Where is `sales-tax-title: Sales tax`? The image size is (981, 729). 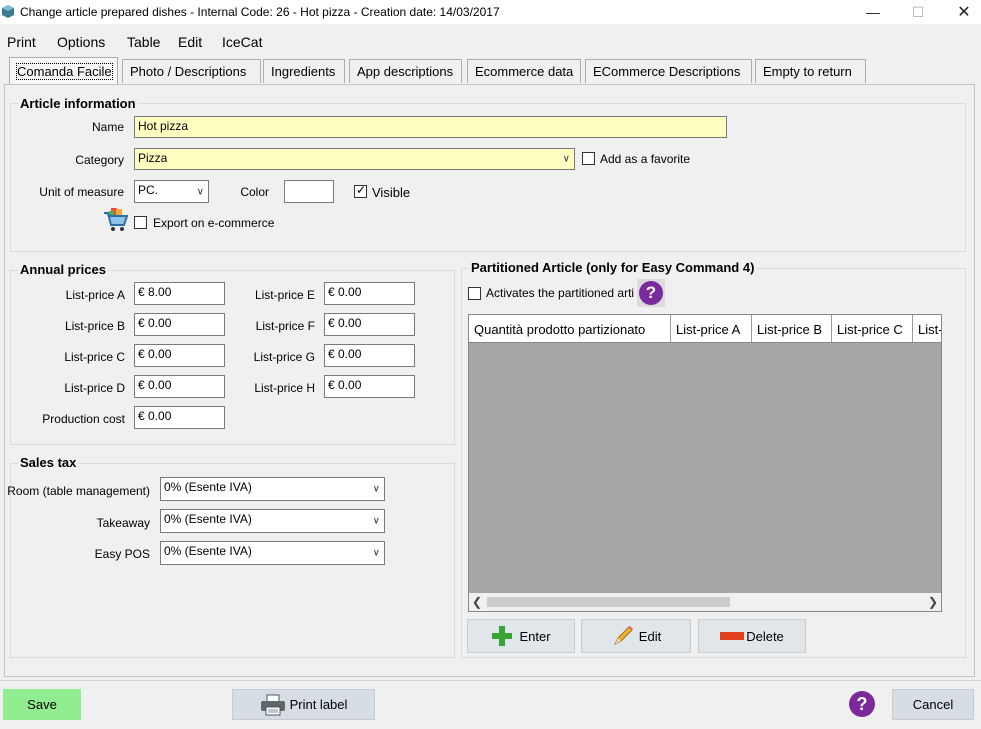
sales-tax-title: Sales tax is located at coordinates (48, 462).